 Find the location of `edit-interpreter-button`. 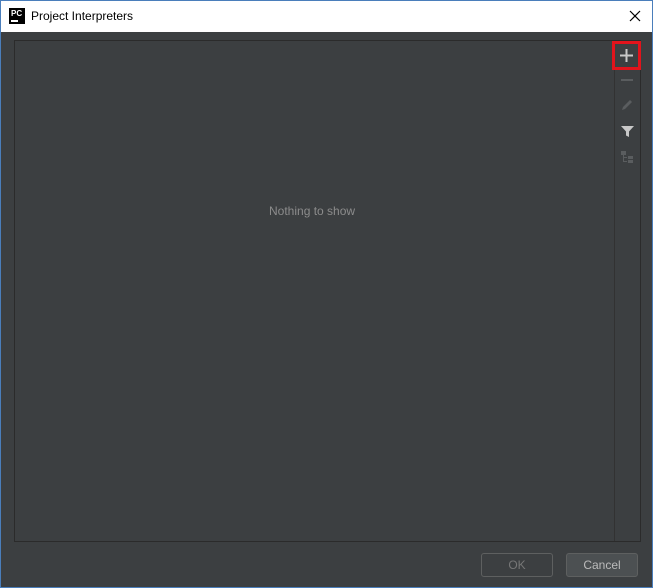

edit-interpreter-button is located at coordinates (627, 105).